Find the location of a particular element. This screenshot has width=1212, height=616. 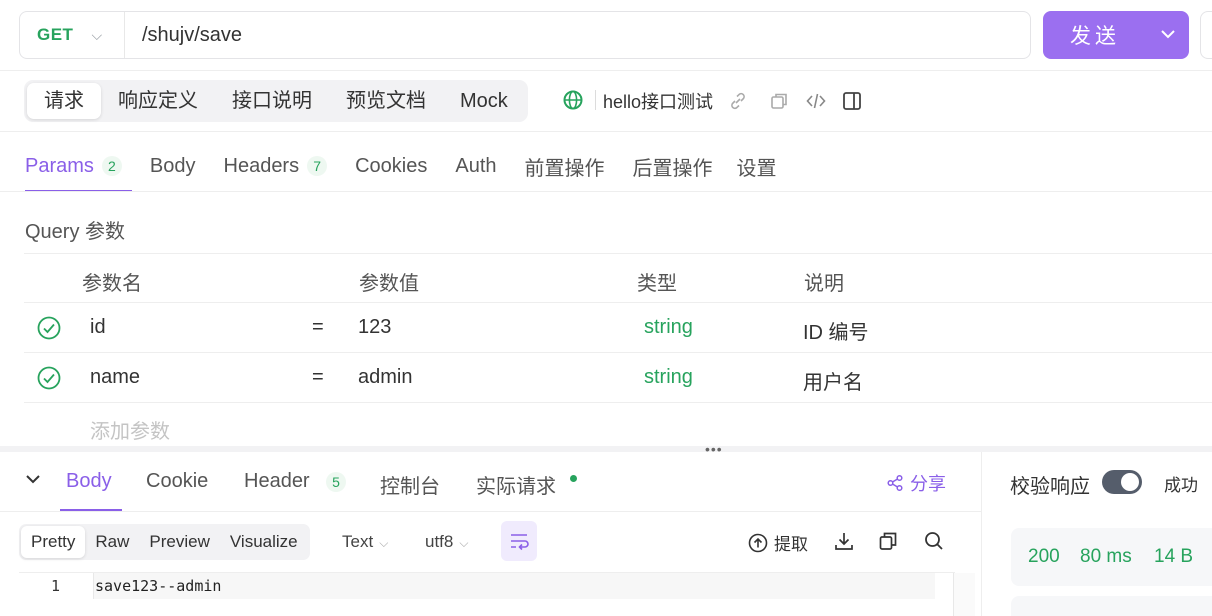

tab-headers: Headers 7 is located at coordinates (276, 166).